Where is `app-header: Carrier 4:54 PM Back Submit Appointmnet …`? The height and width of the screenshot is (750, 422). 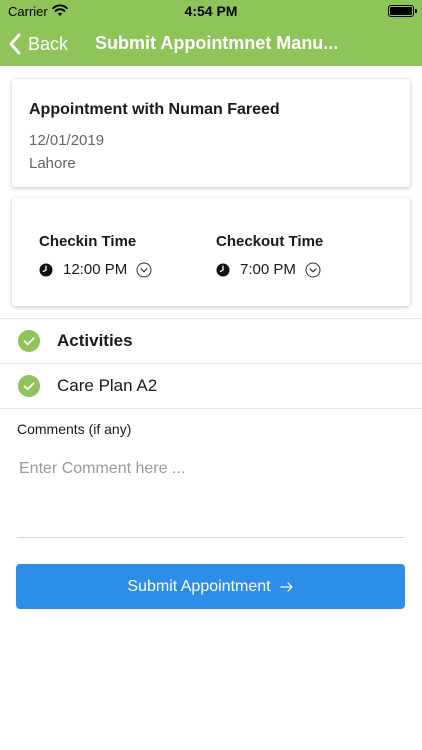
app-header: Carrier 4:54 PM Back Submit Appointmnet … is located at coordinates (211, 33).